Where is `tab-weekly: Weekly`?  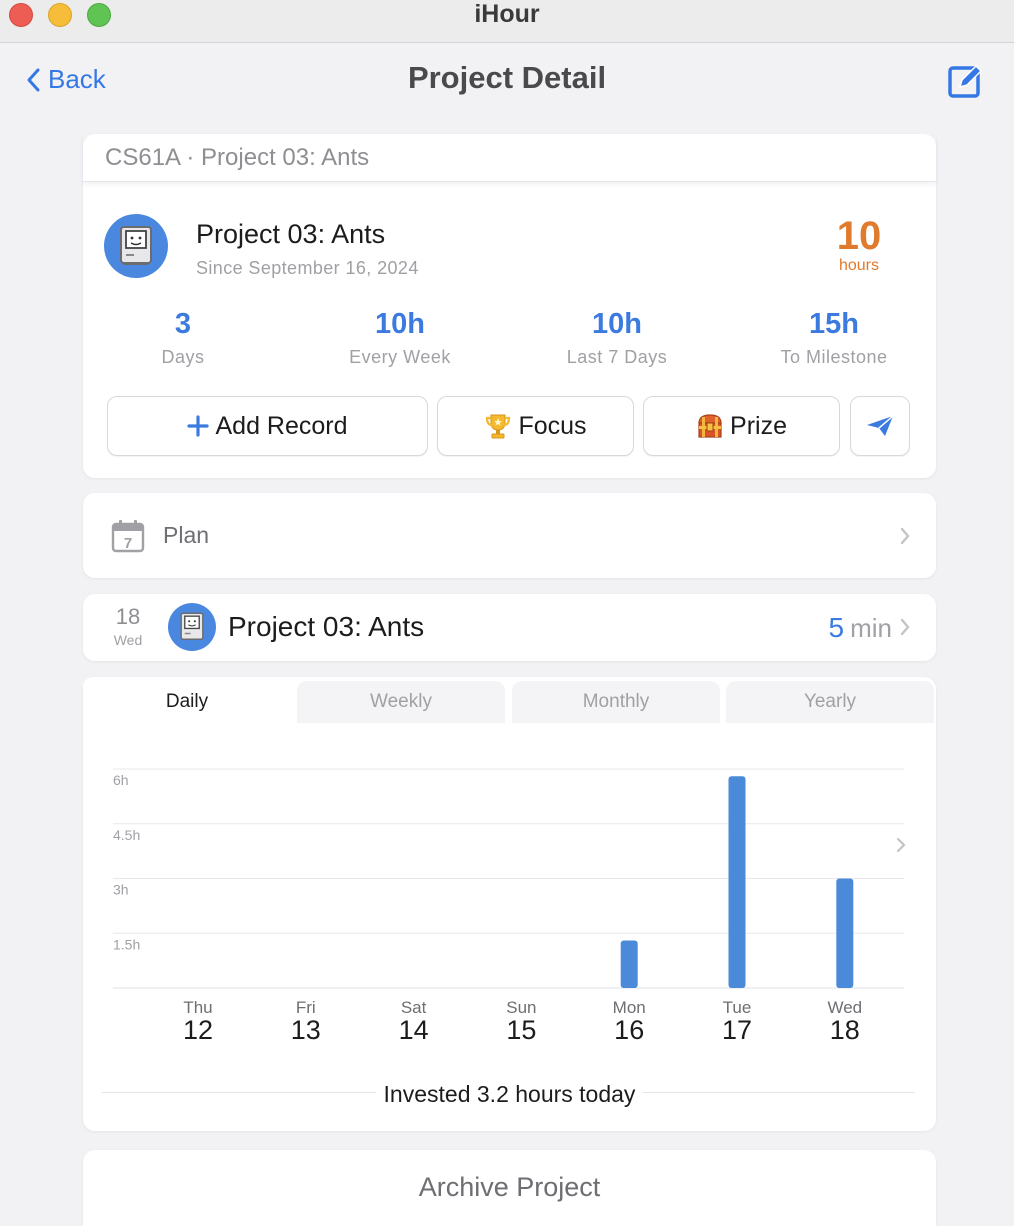
tab-weekly: Weekly is located at coordinates (401, 702).